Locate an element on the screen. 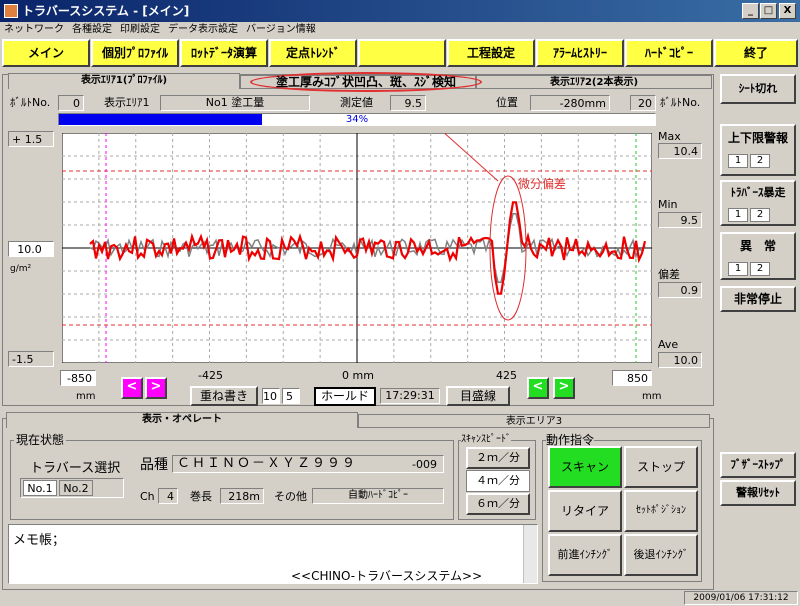  close-button: X is located at coordinates (787, 11).